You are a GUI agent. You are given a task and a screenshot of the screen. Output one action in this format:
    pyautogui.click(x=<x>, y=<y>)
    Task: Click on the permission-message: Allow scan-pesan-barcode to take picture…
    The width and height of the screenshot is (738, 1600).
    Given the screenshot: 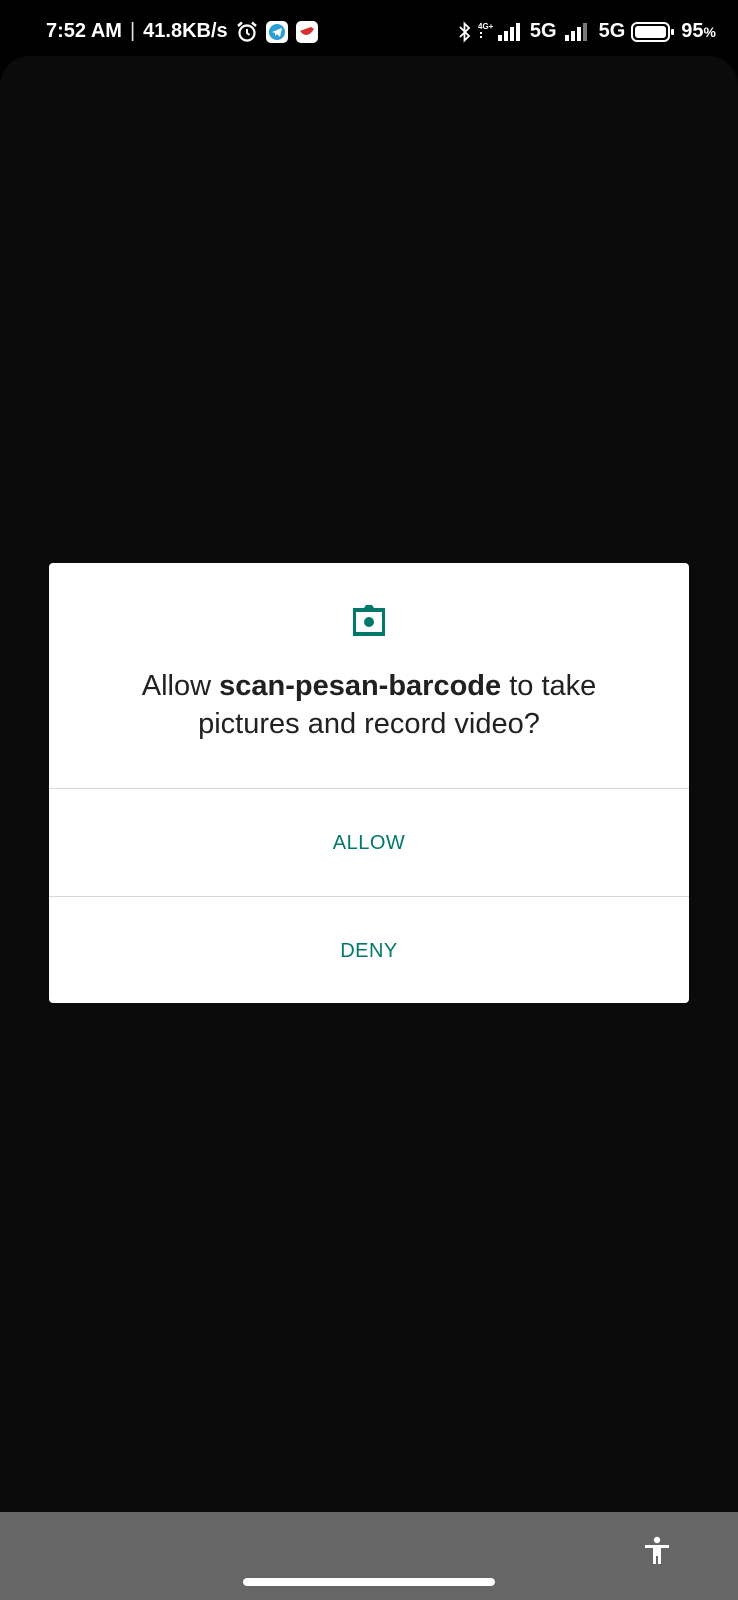 What is the action you would take?
    pyautogui.click(x=369, y=705)
    